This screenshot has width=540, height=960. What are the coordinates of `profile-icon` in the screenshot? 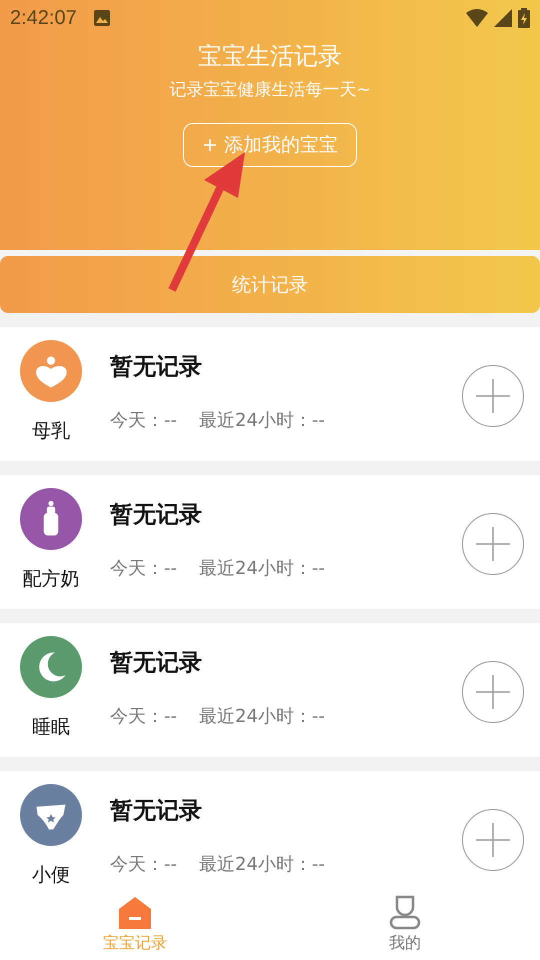 It's located at (405, 912).